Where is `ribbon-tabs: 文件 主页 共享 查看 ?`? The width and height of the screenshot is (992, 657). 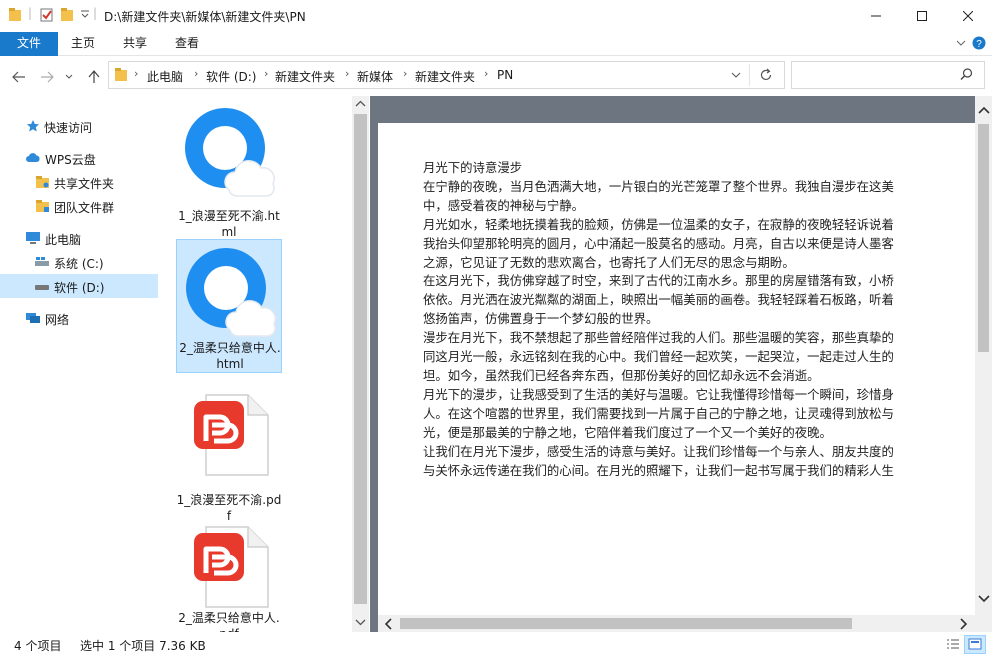
ribbon-tabs: 文件 主页 共享 查看 ? is located at coordinates (496, 44).